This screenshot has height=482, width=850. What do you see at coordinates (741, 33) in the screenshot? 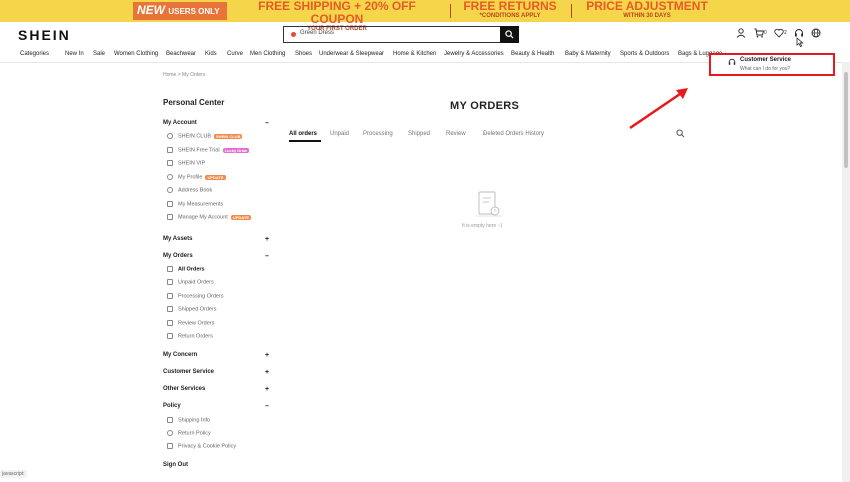
I see `user-icon` at bounding box center [741, 33].